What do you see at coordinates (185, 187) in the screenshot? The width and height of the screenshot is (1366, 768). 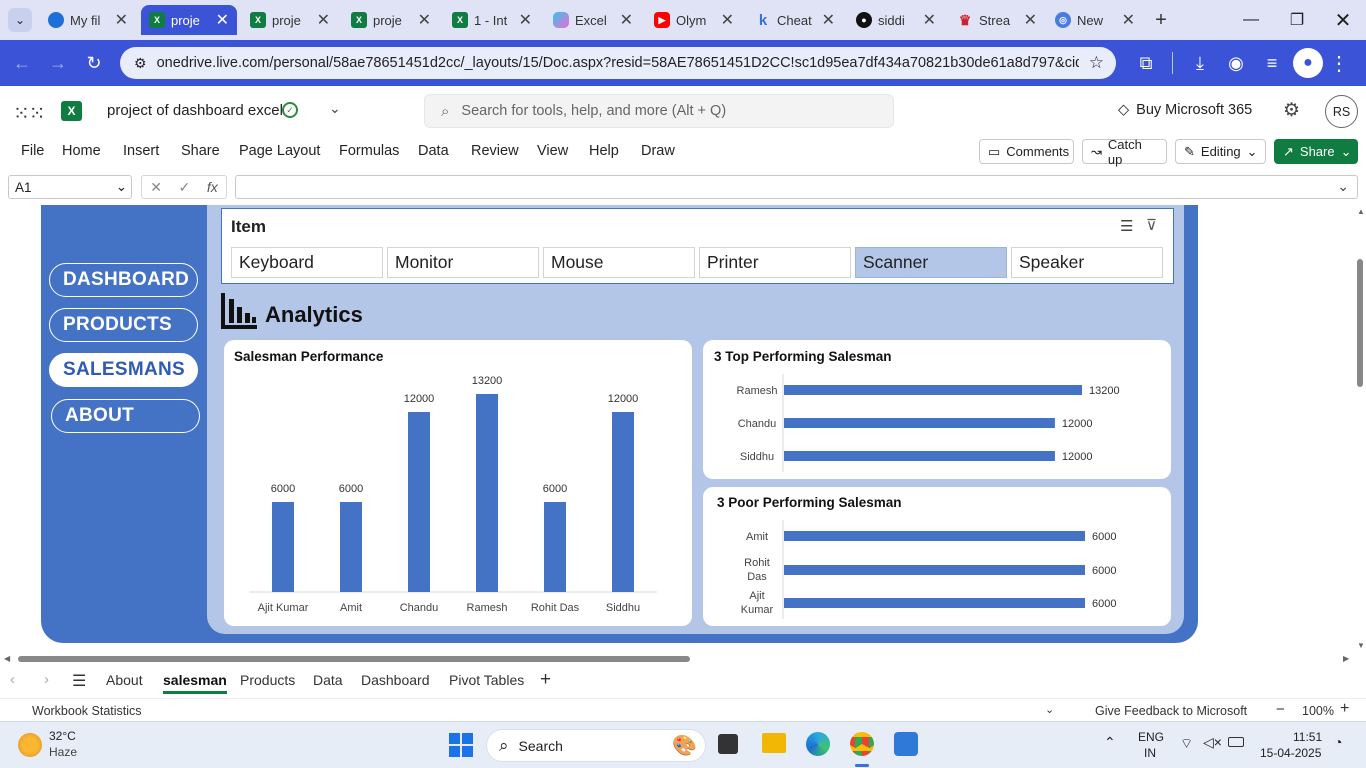 I see `confirm-icon: ✓` at bounding box center [185, 187].